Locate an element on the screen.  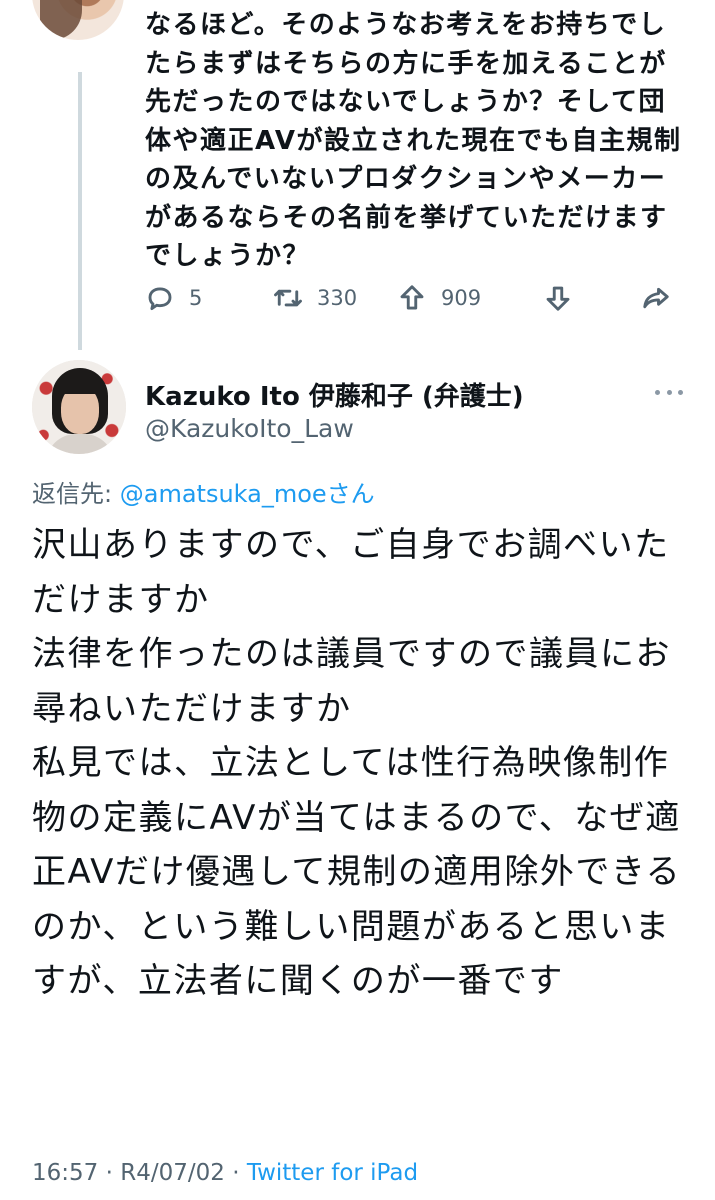
upvote-count: 909 is located at coordinates (461, 298).